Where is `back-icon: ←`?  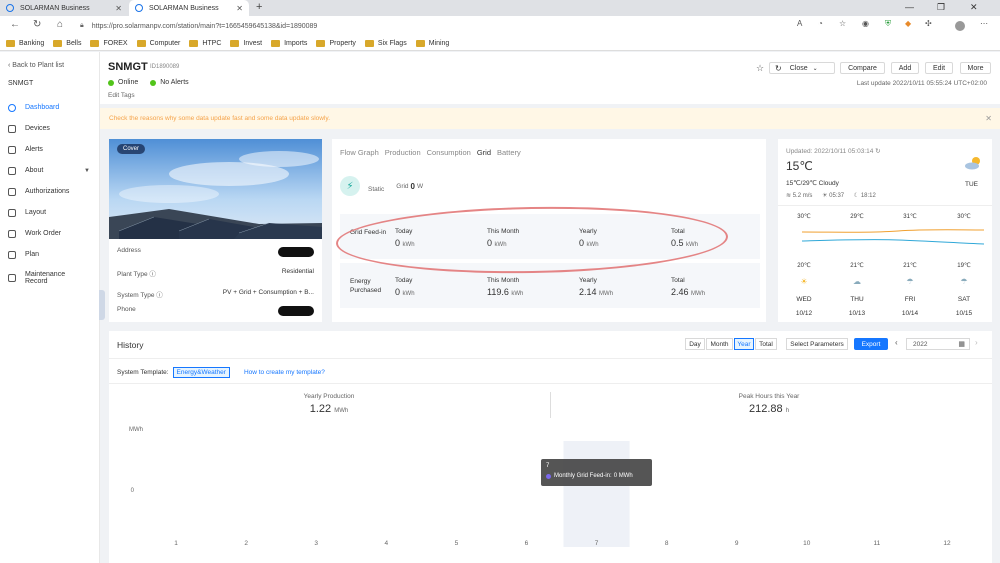
back-icon: ← is located at coordinates (15, 24).